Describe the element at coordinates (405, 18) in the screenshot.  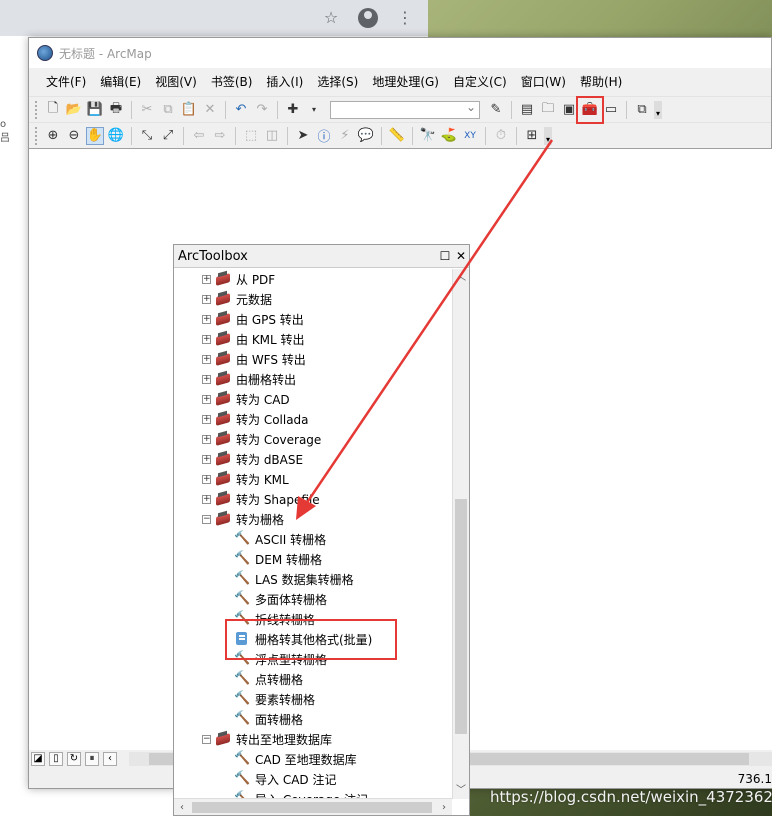
I see `more-menu-icon: ⋮` at that location.